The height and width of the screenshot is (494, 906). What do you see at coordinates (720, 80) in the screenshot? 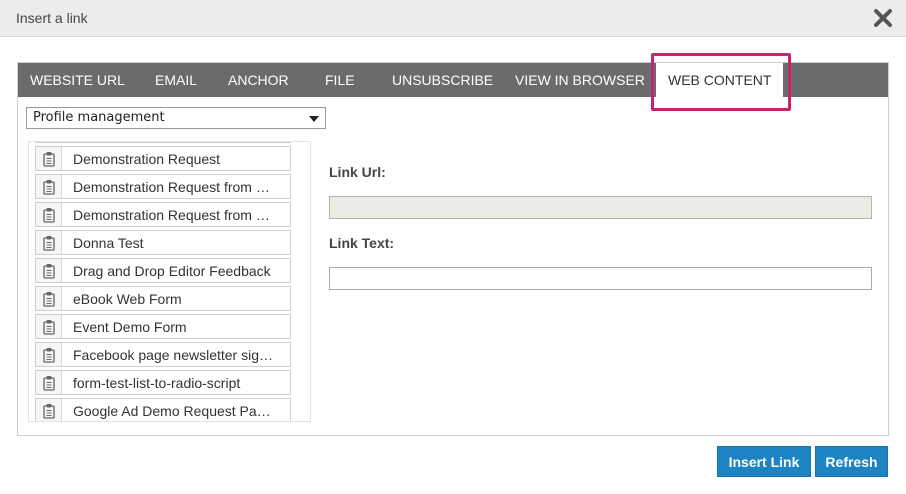
I see `tab-web-content: WEB CONTENT` at bounding box center [720, 80].